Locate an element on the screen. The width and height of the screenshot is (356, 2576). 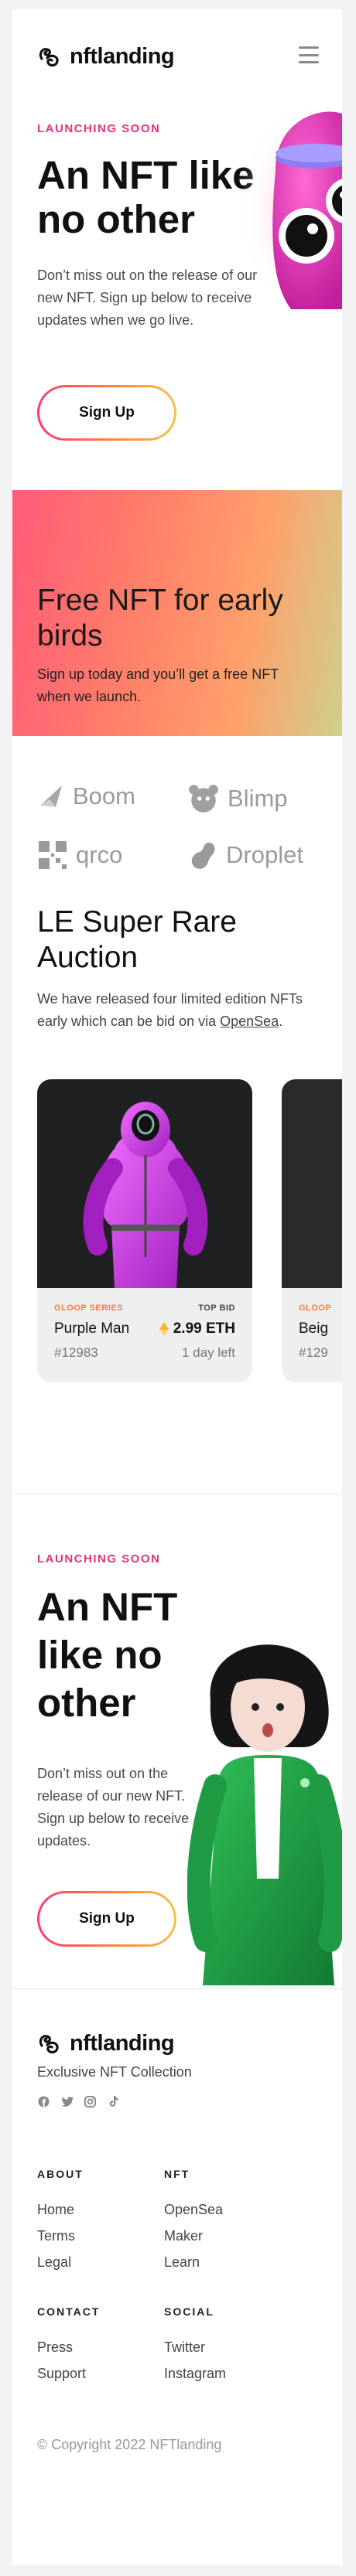
droplet-icon is located at coordinates (203, 856).